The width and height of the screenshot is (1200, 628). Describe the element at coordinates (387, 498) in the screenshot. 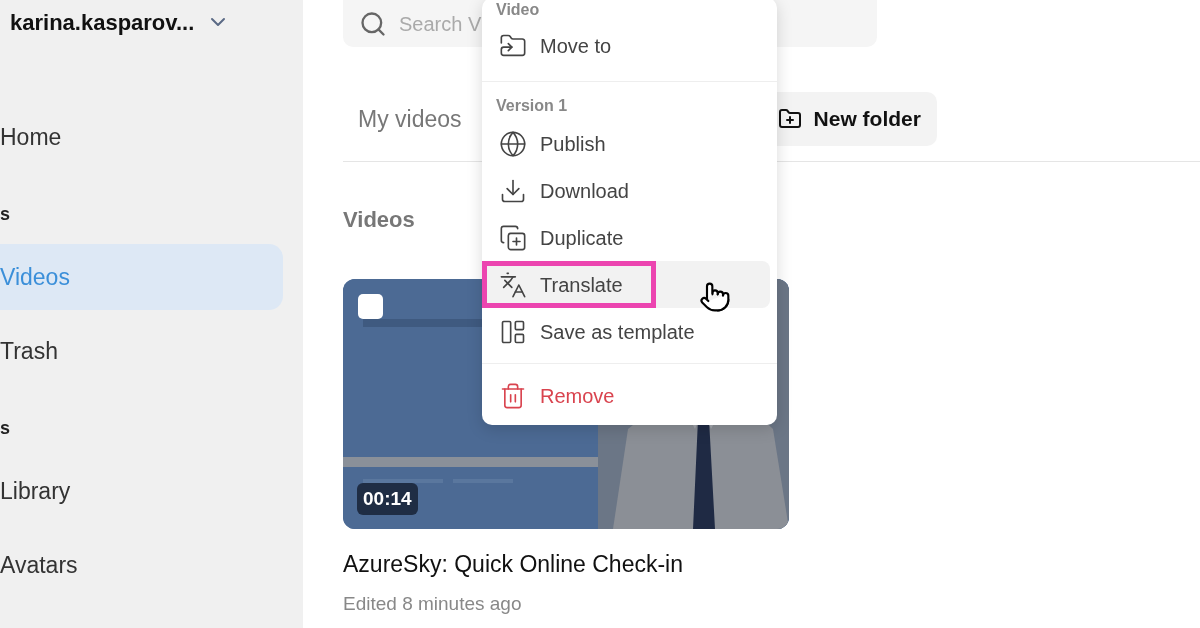

I see `duration-badge: 00:14` at that location.